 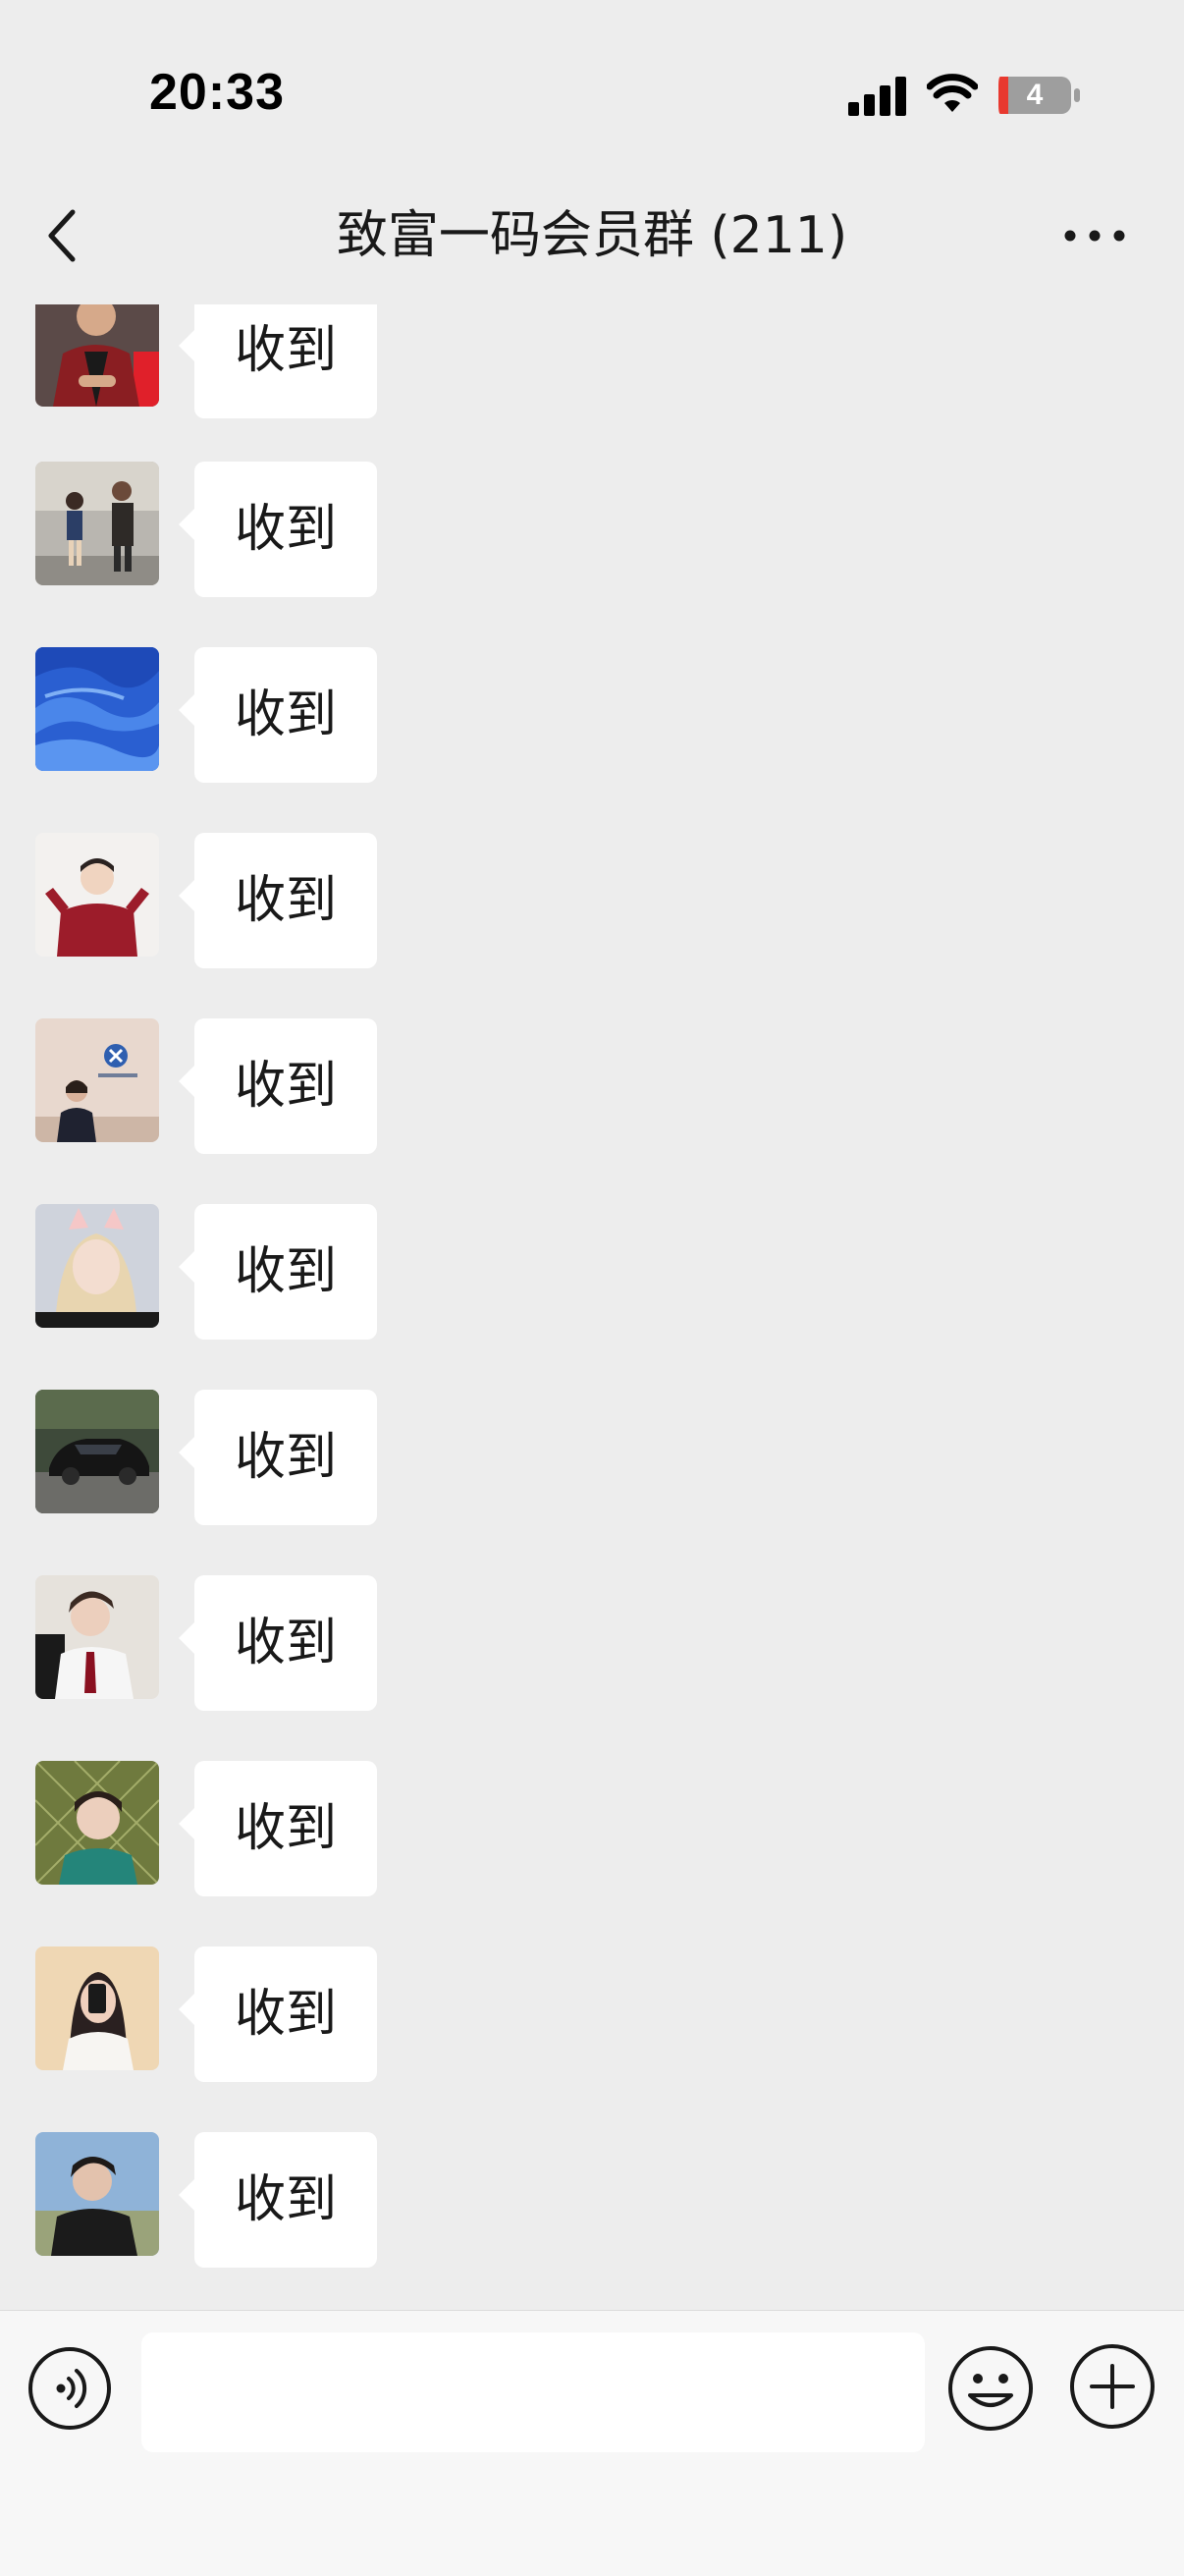 What do you see at coordinates (97, 1080) in the screenshot?
I see `avatar-woman-office-logo` at bounding box center [97, 1080].